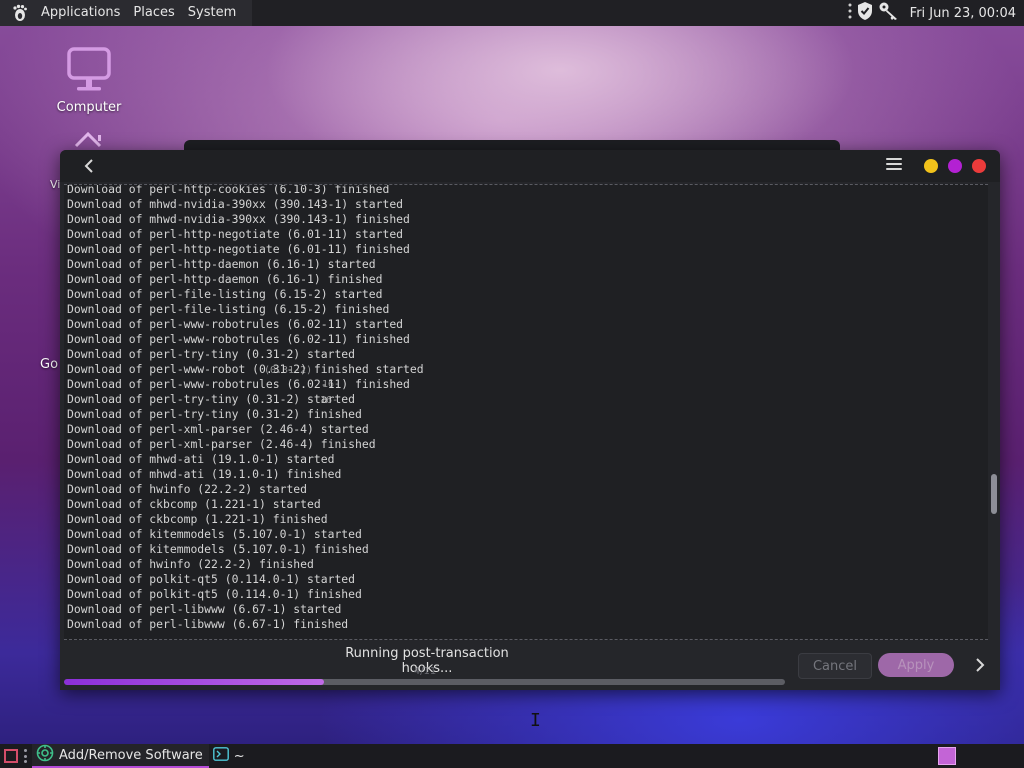 The height and width of the screenshot is (768, 1024). I want to click on rendering-artifact: (0.31-2), so click(288, 370).